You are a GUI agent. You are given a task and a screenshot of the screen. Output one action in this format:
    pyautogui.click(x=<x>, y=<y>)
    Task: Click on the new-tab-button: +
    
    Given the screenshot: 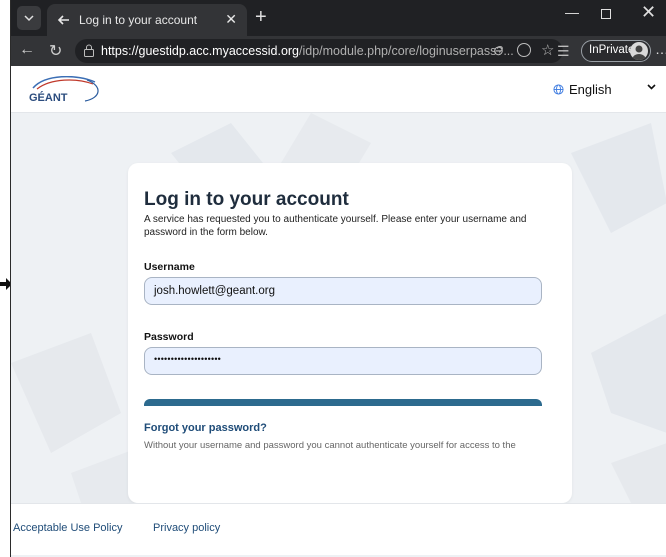 What is the action you would take?
    pyautogui.click(x=261, y=17)
    